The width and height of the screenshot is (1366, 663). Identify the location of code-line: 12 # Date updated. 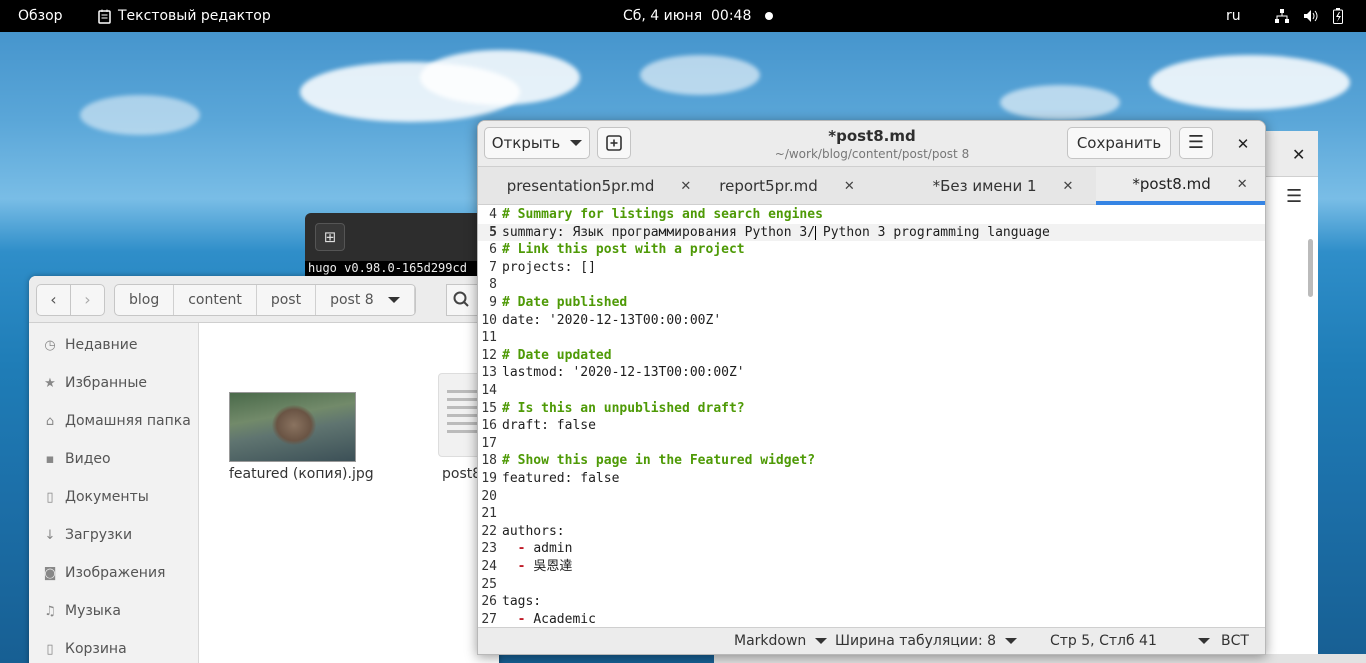
(871, 356).